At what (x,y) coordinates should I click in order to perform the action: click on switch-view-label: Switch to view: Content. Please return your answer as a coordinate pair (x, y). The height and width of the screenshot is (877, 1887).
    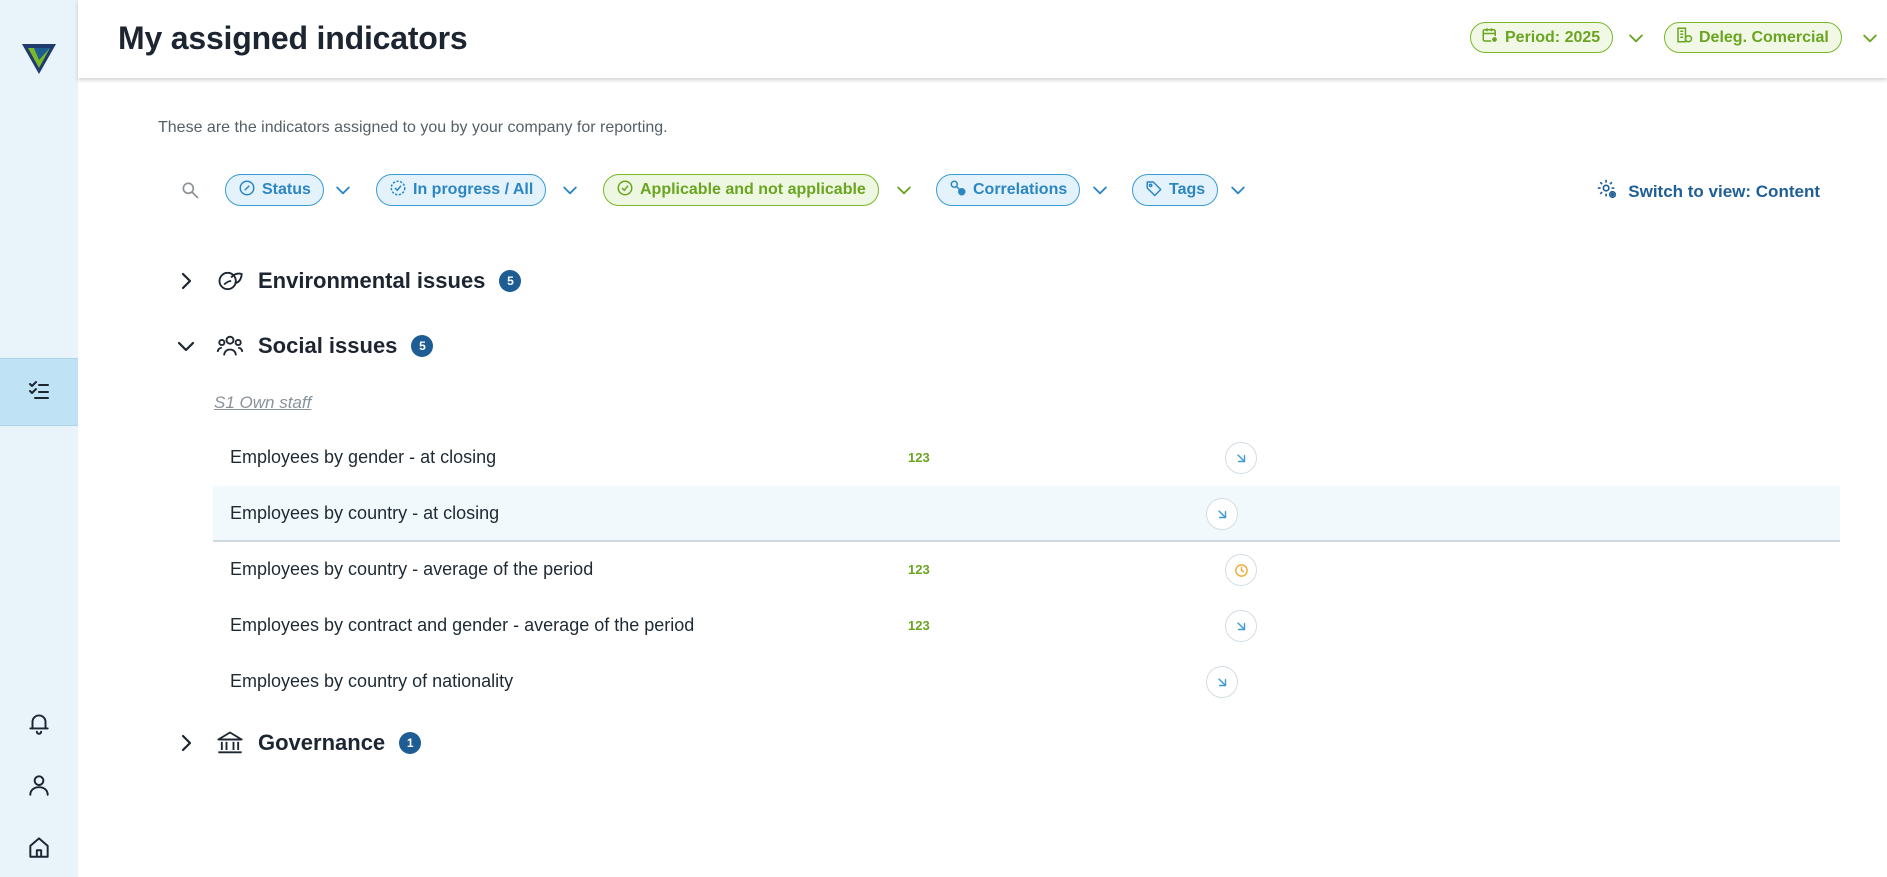
    Looking at the image, I should click on (1724, 191).